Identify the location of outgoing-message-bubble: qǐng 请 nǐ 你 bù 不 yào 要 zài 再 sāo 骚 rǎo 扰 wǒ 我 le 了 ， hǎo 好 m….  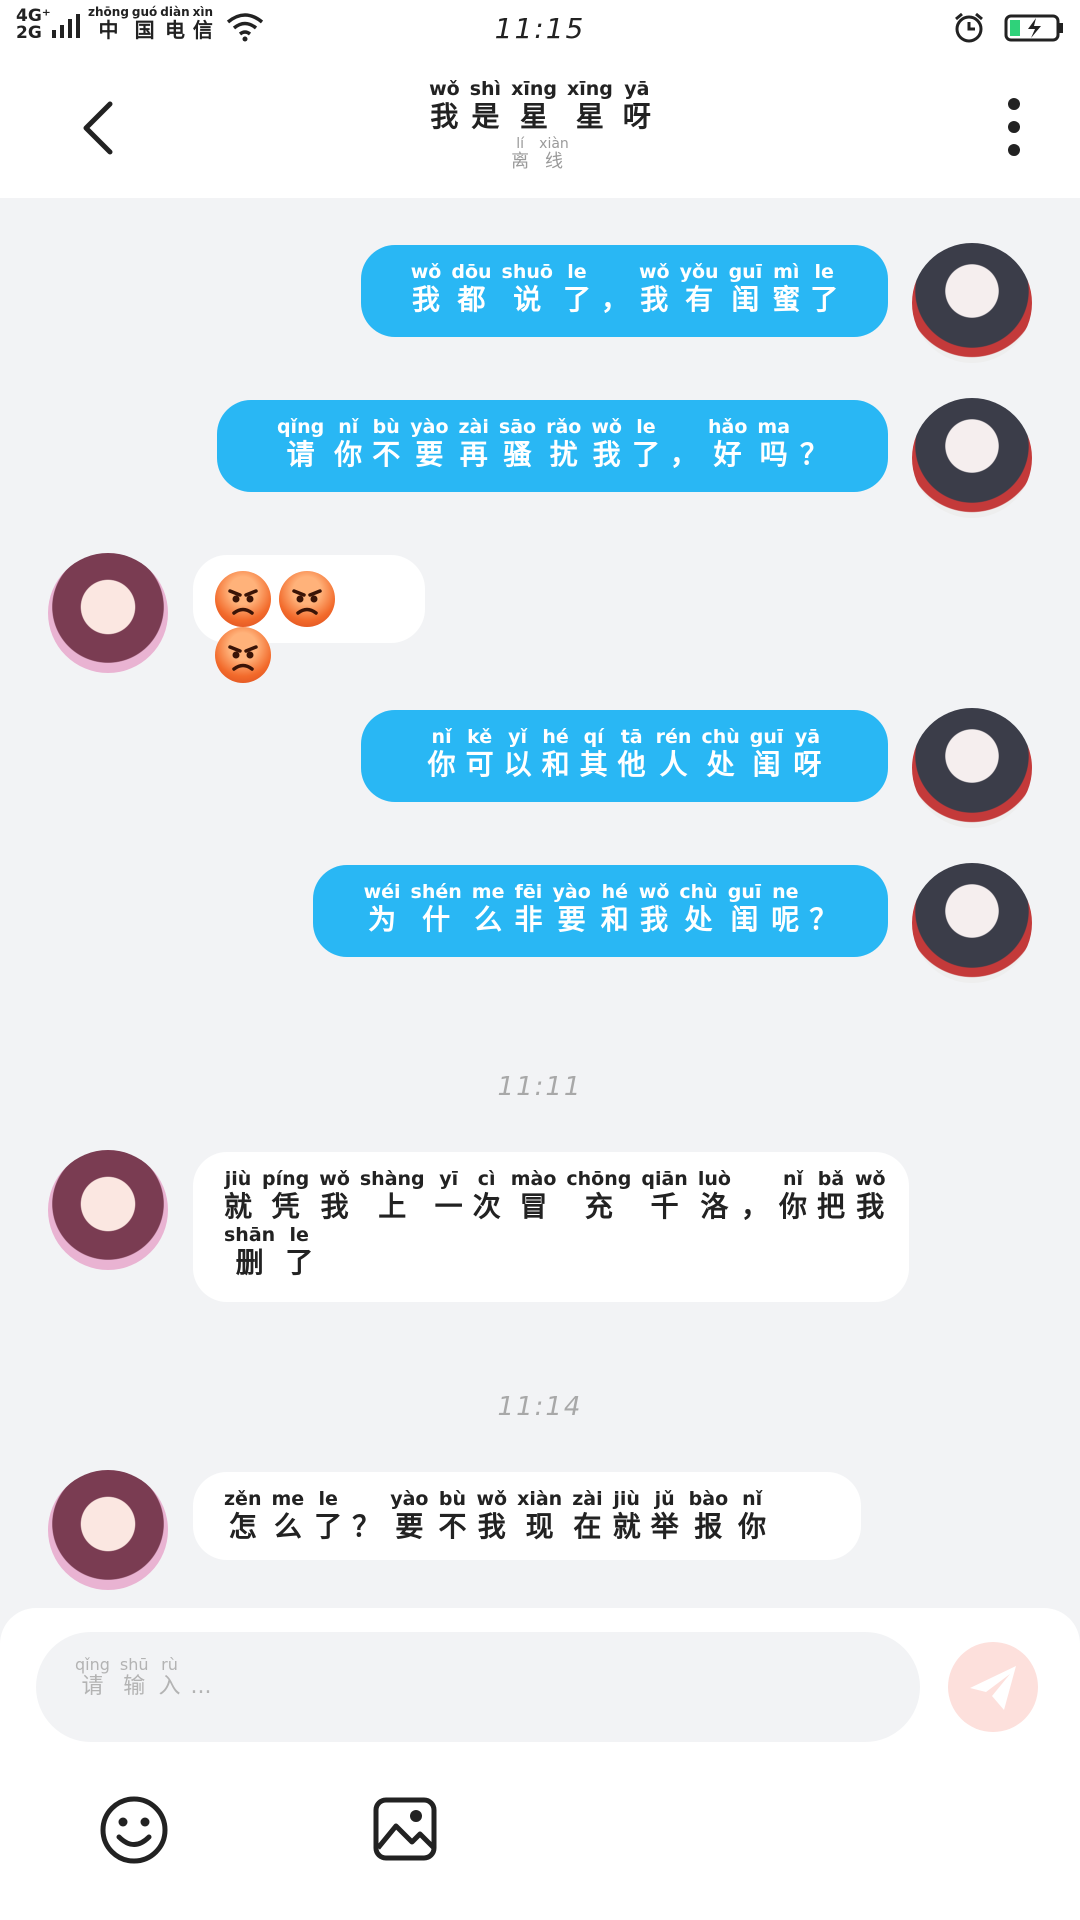
(552, 446).